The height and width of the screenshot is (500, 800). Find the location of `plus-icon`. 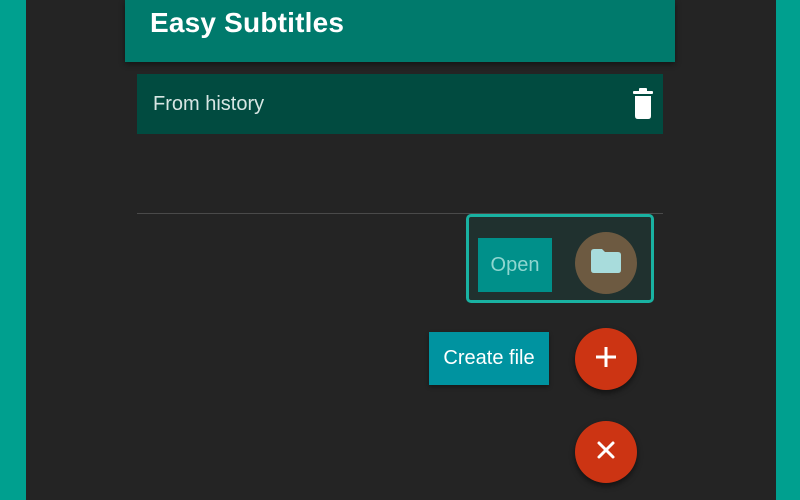

plus-icon is located at coordinates (606, 359).